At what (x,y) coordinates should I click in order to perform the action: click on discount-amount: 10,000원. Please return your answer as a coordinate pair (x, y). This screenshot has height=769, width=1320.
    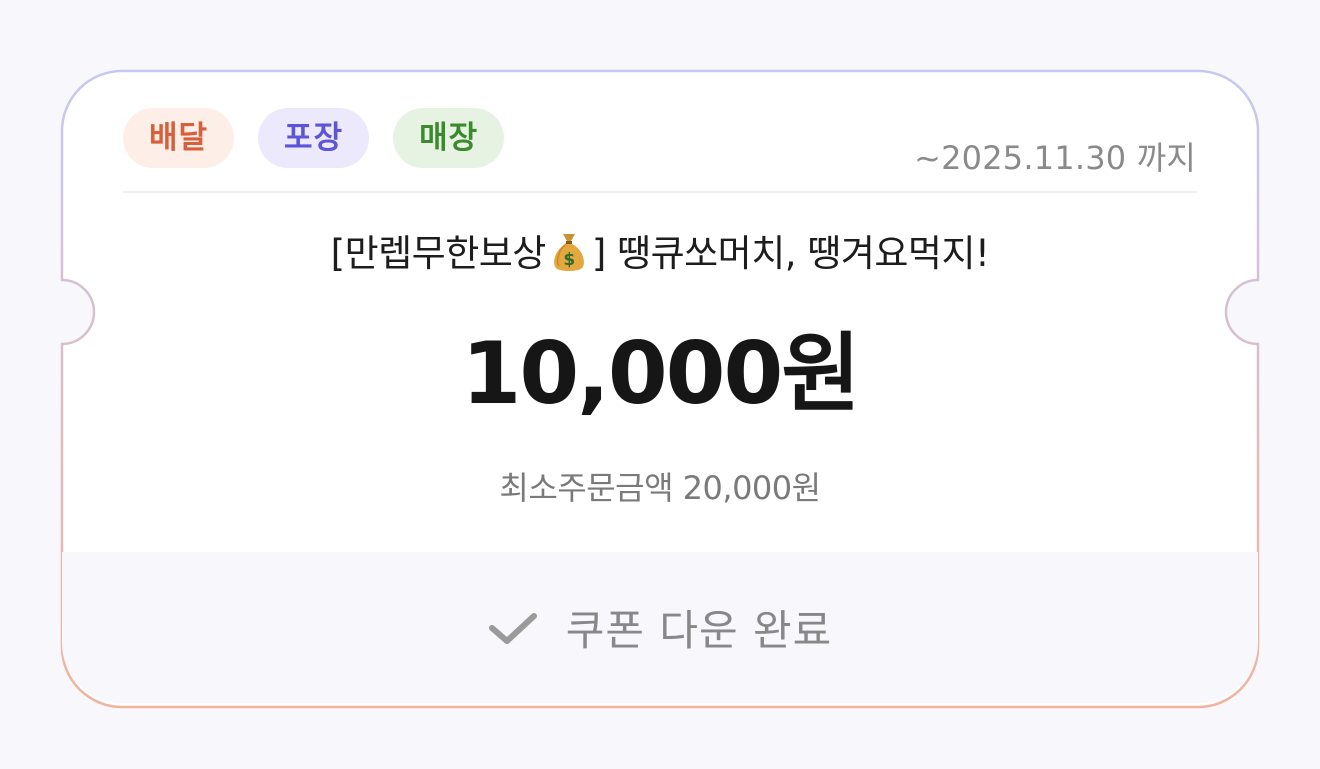
    Looking at the image, I should click on (661, 374).